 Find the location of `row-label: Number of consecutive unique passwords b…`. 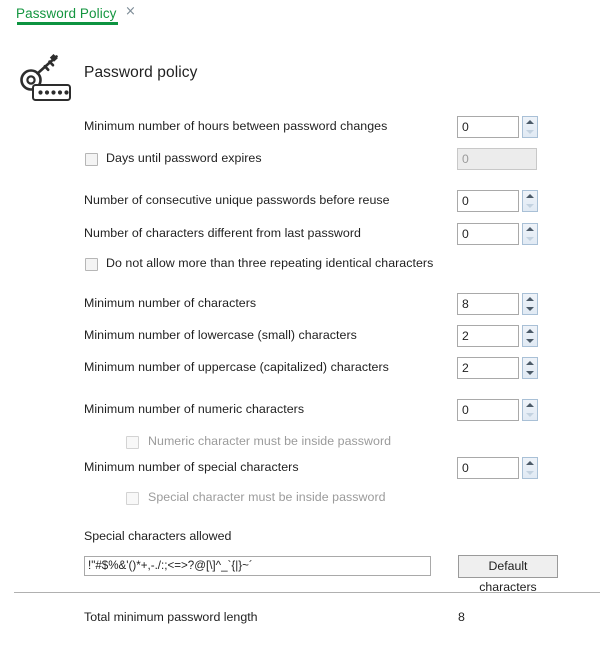

row-label: Number of consecutive unique passwords b… is located at coordinates (237, 200).